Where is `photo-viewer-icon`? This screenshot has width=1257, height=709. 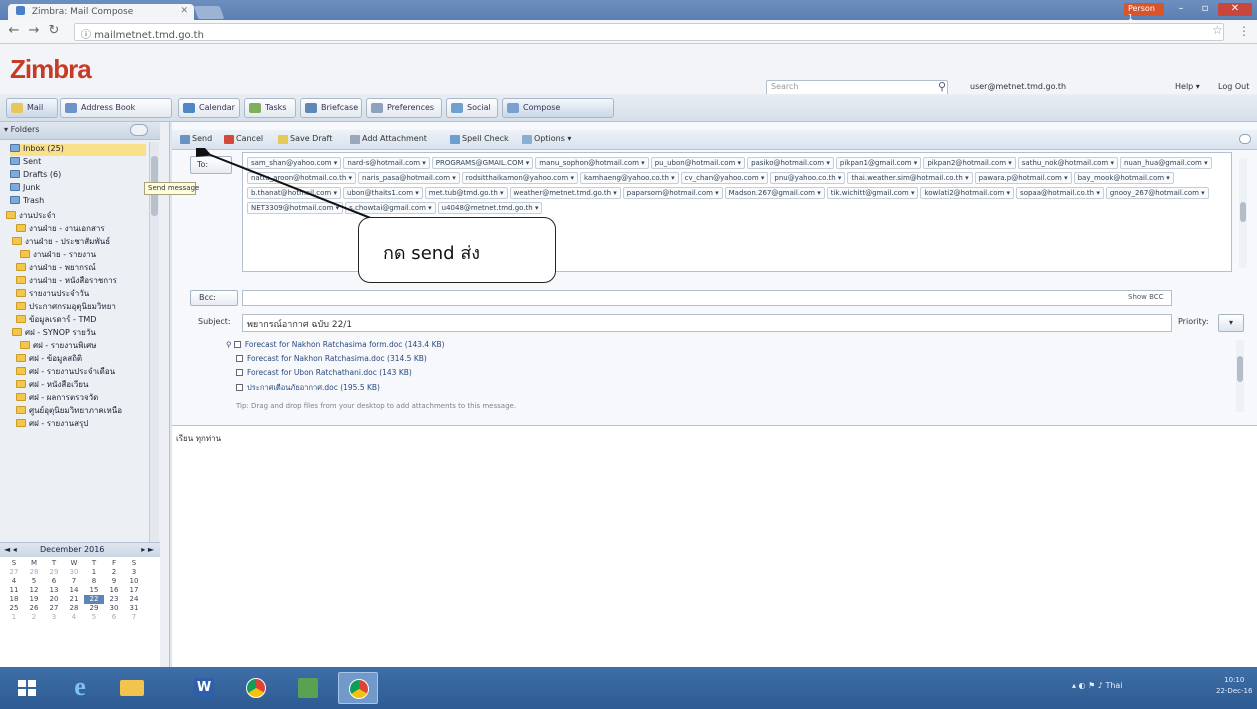 photo-viewer-icon is located at coordinates (308, 688).